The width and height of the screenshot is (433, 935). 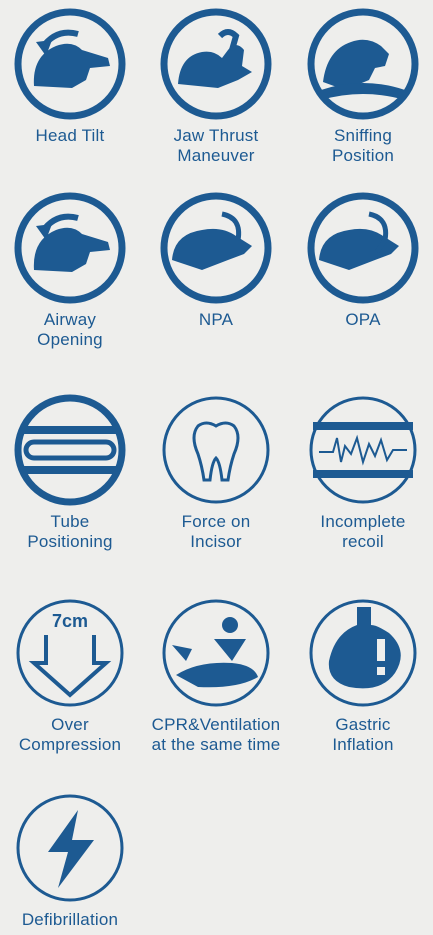 I want to click on item-cpr-ventilation: CPR&Ventilation at the same time, so click(x=216, y=675).